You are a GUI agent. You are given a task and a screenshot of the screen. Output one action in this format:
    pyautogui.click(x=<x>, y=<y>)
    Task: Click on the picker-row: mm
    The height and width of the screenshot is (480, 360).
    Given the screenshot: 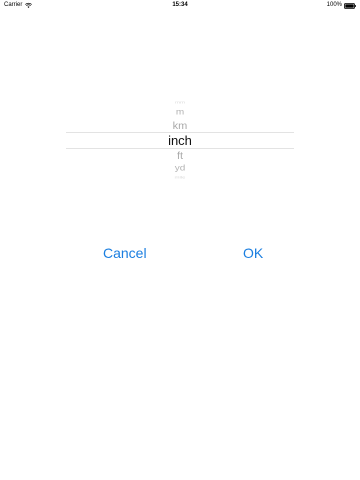 What is the action you would take?
    pyautogui.click(x=180, y=103)
    